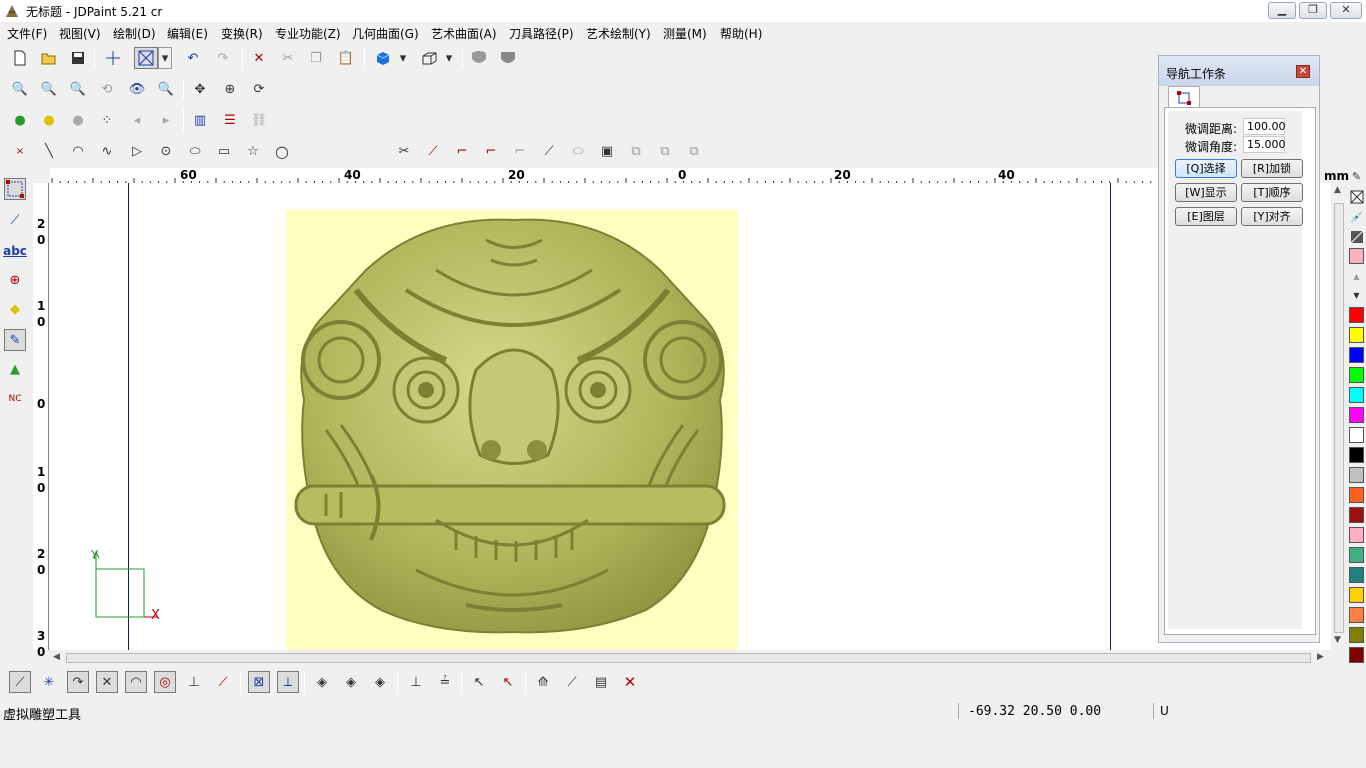 This screenshot has height=768, width=1366. Describe the element at coordinates (259, 58) in the screenshot. I see `delete-icon: ✕` at that location.